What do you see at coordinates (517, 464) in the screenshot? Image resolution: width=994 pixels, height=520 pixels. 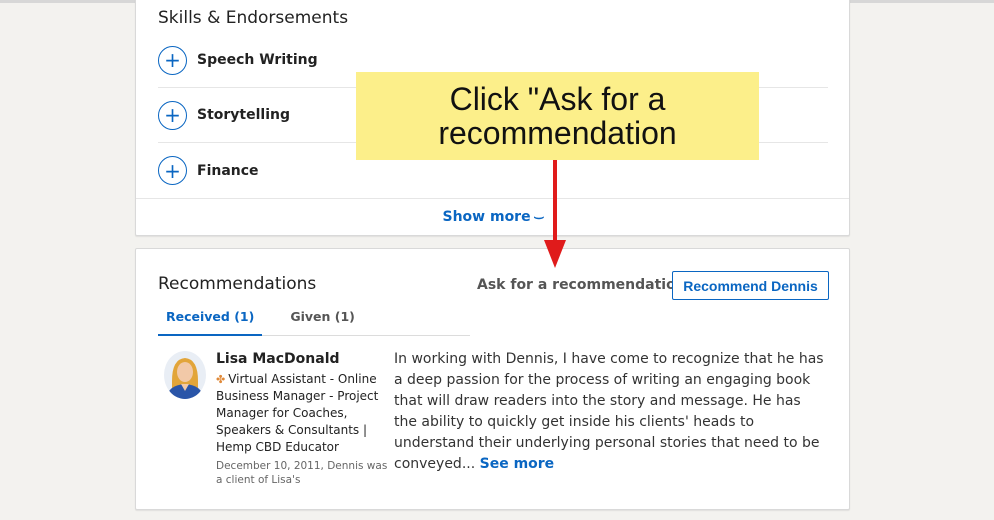 I see `see-more-link: See more` at bounding box center [517, 464].